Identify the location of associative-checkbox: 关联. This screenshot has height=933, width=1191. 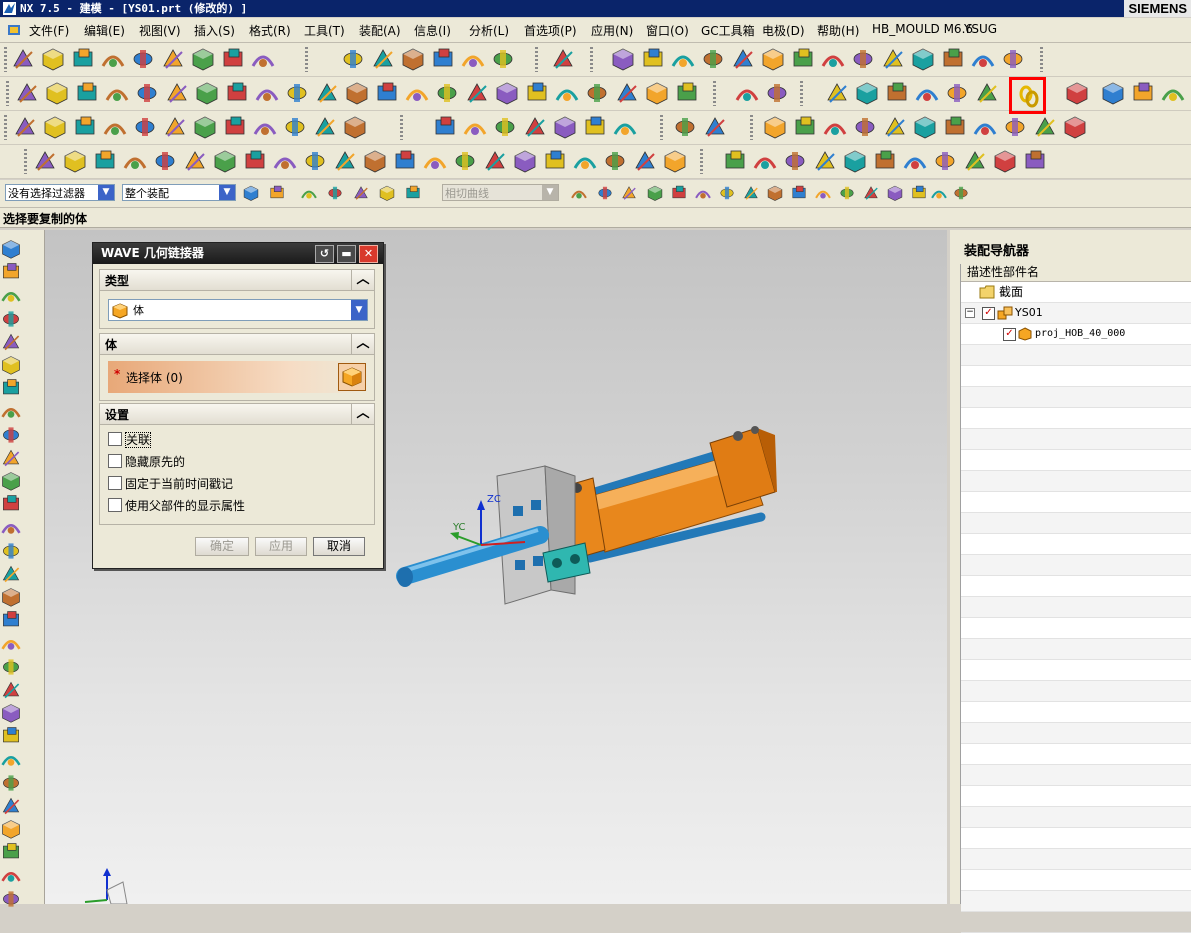
(130, 440).